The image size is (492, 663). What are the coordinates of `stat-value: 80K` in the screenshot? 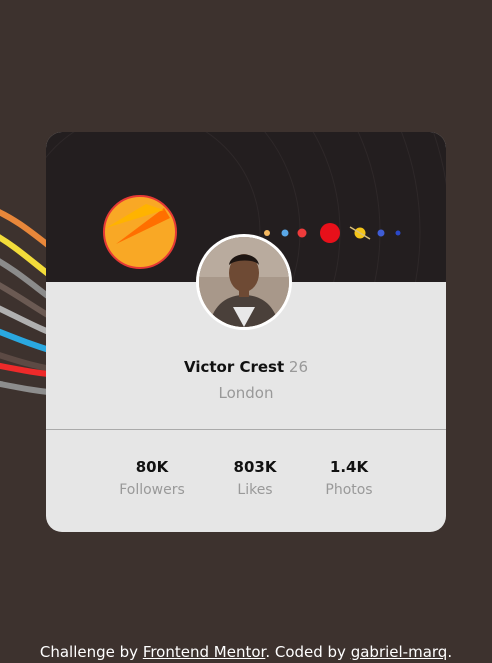 It's located at (152, 467).